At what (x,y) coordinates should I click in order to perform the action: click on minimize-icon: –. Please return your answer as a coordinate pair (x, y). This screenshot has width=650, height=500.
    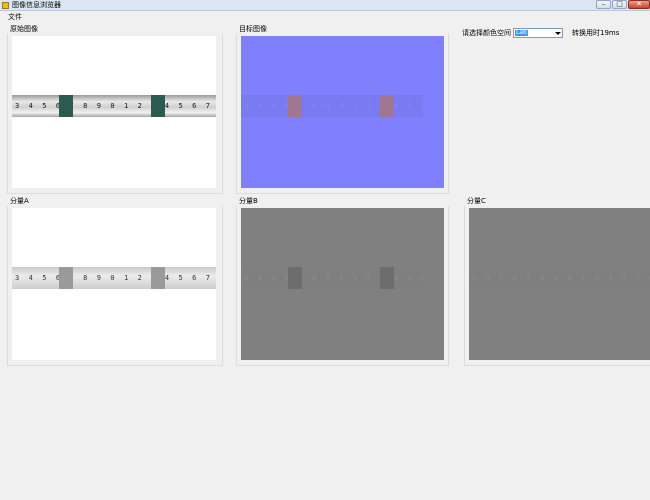
    Looking at the image, I should click on (603, 4).